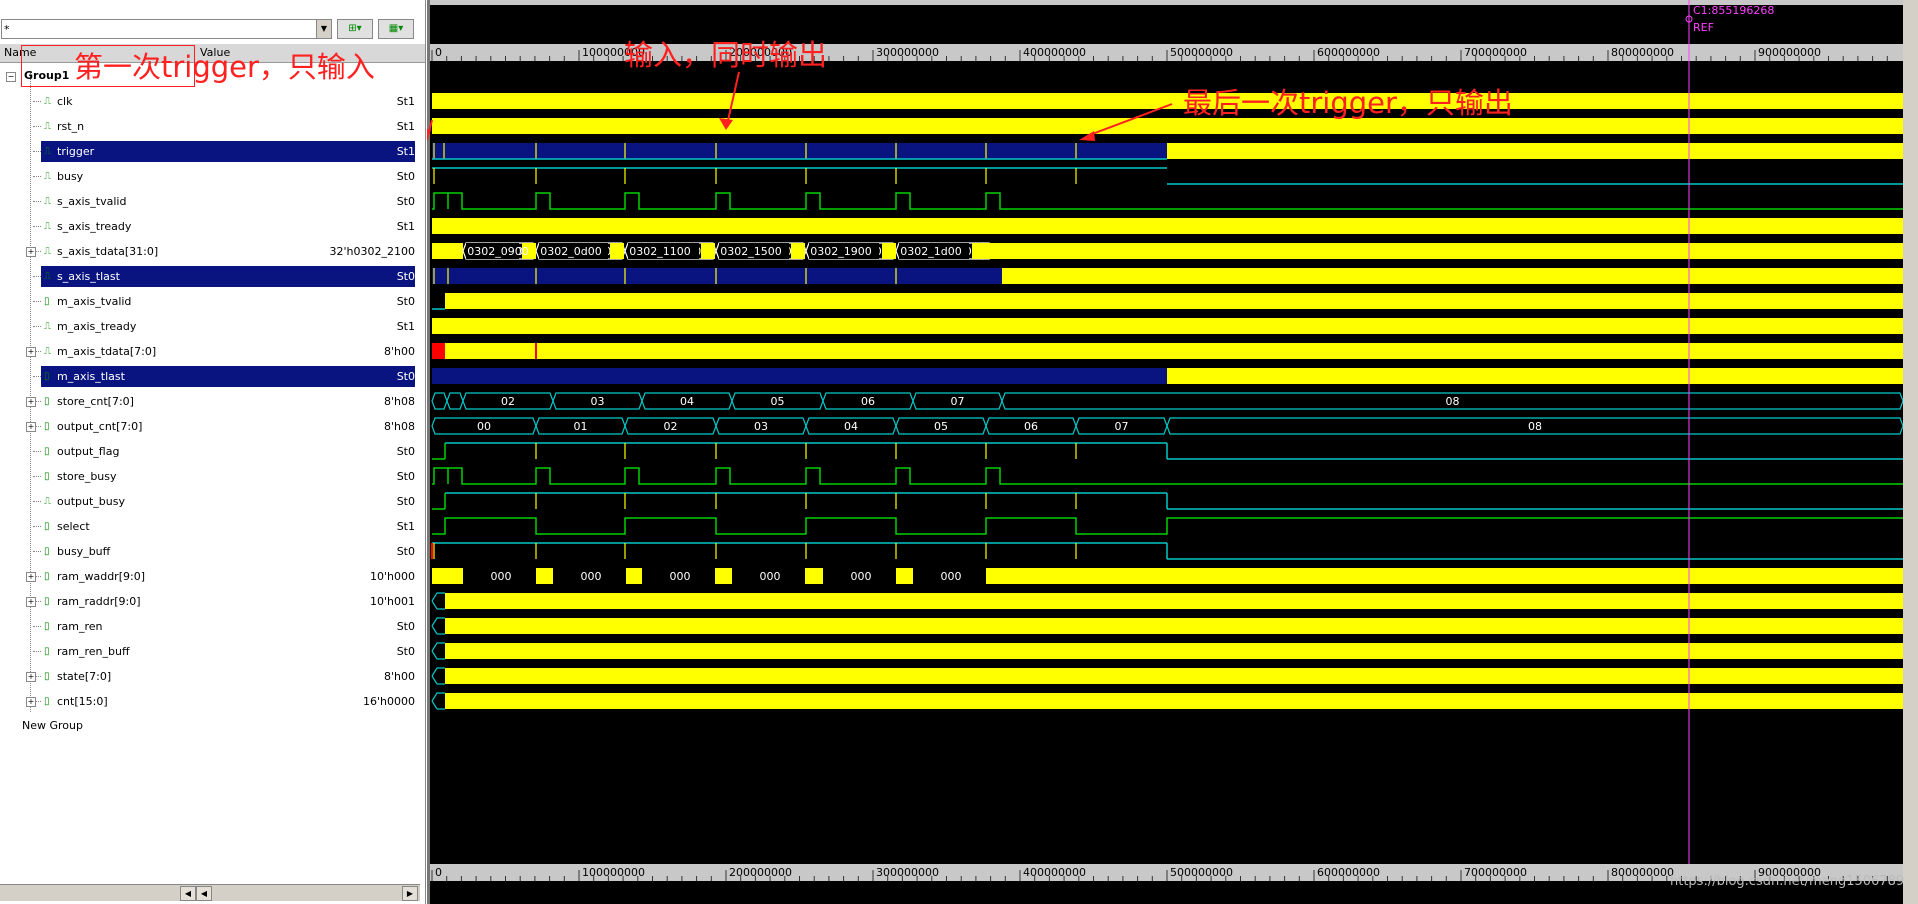 The image size is (1918, 904). I want to click on signal-row: ⎍ s_axis_tready St1, so click(210, 226).